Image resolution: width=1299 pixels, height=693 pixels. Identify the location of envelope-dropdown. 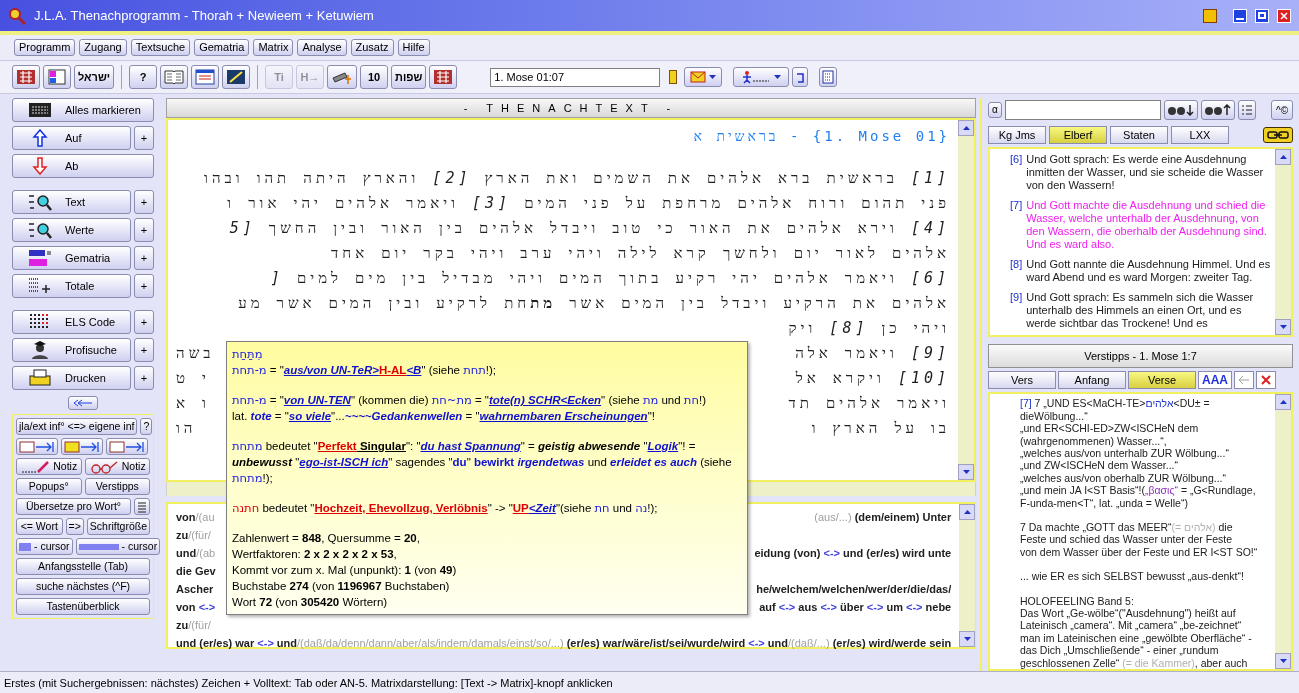
(703, 77).